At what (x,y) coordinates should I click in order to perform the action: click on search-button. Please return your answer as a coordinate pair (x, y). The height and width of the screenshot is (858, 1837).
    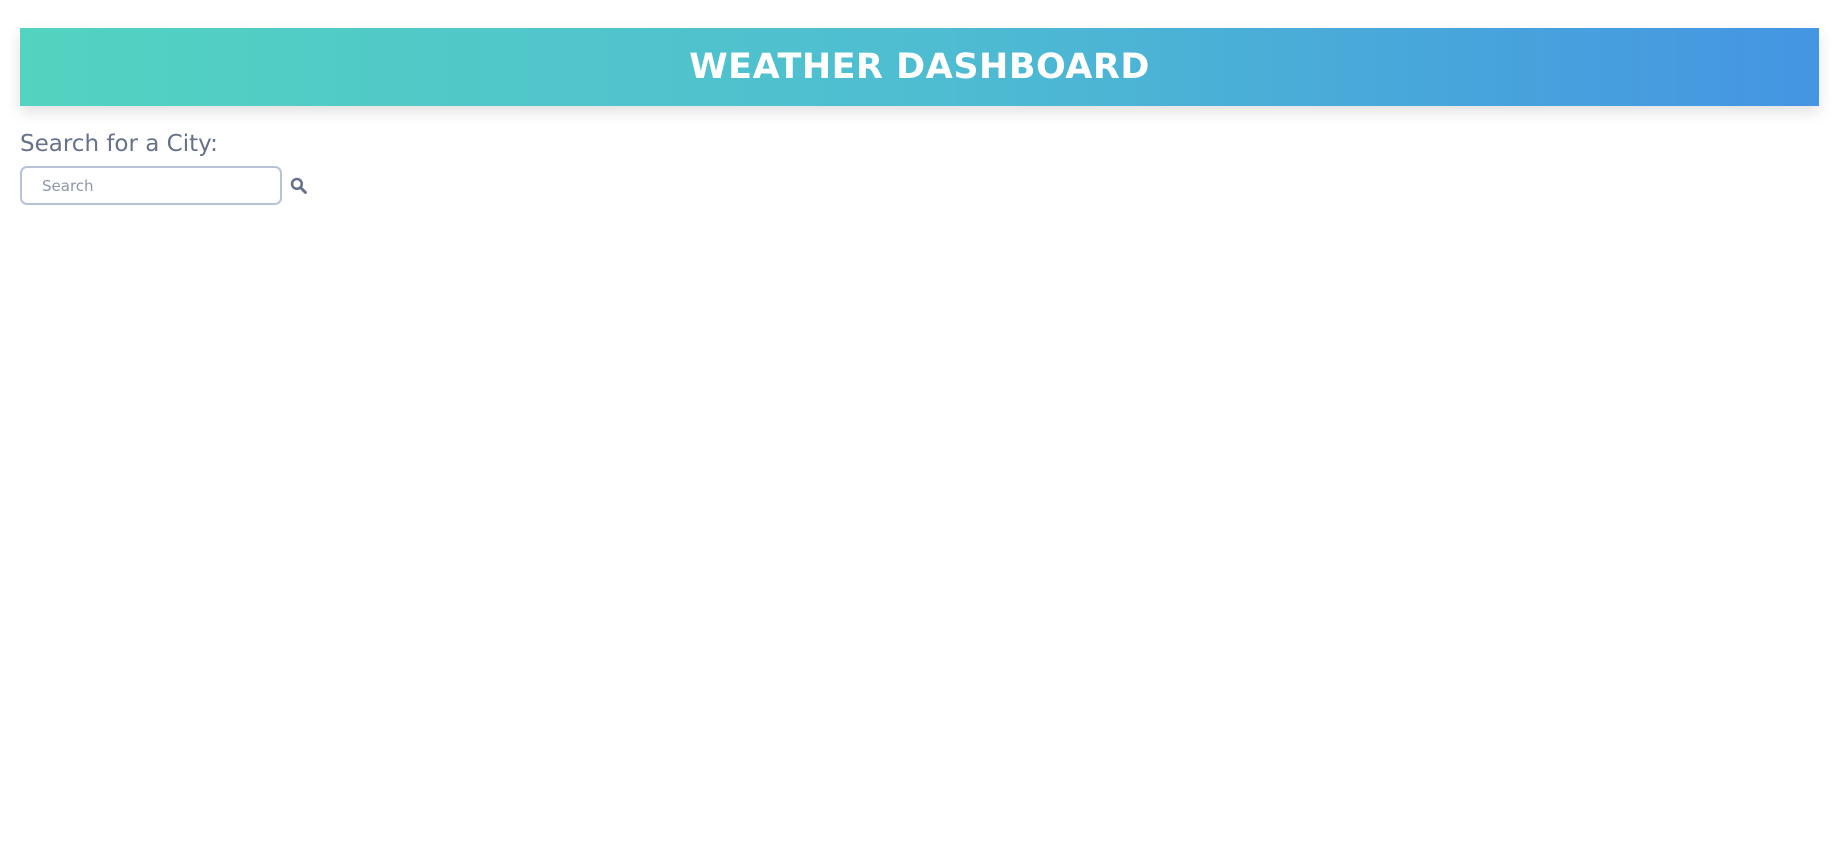
    Looking at the image, I should click on (298, 186).